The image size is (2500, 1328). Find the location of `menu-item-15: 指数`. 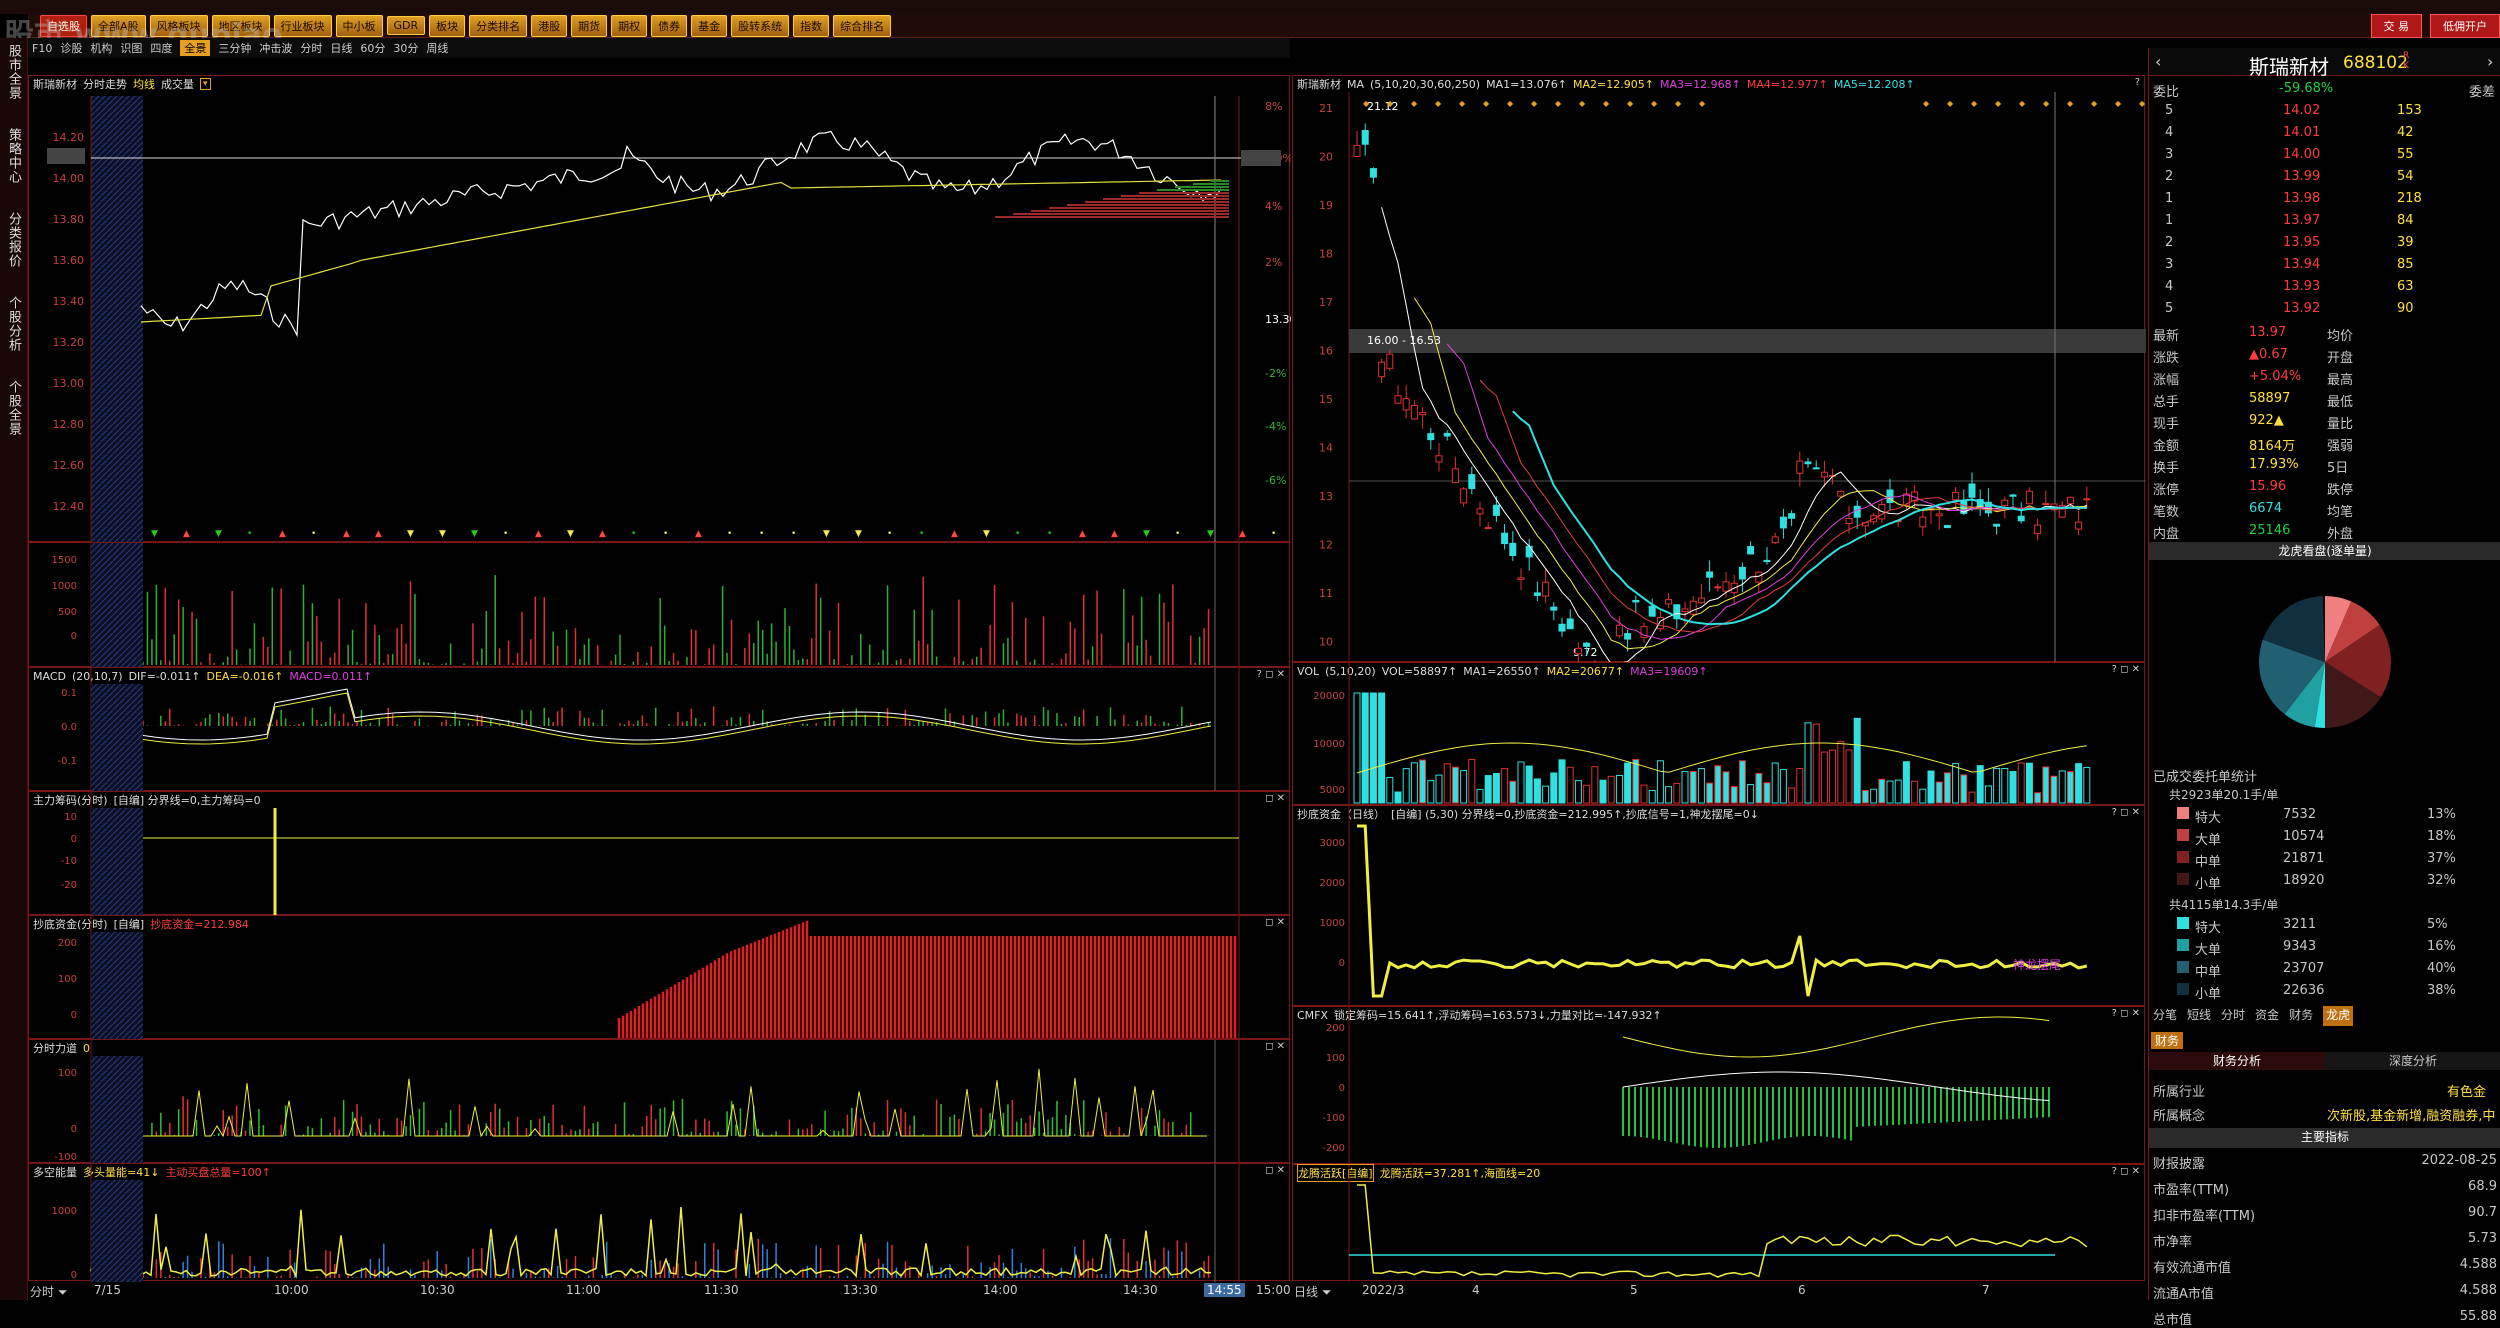

menu-item-15: 指数 is located at coordinates (811, 26).